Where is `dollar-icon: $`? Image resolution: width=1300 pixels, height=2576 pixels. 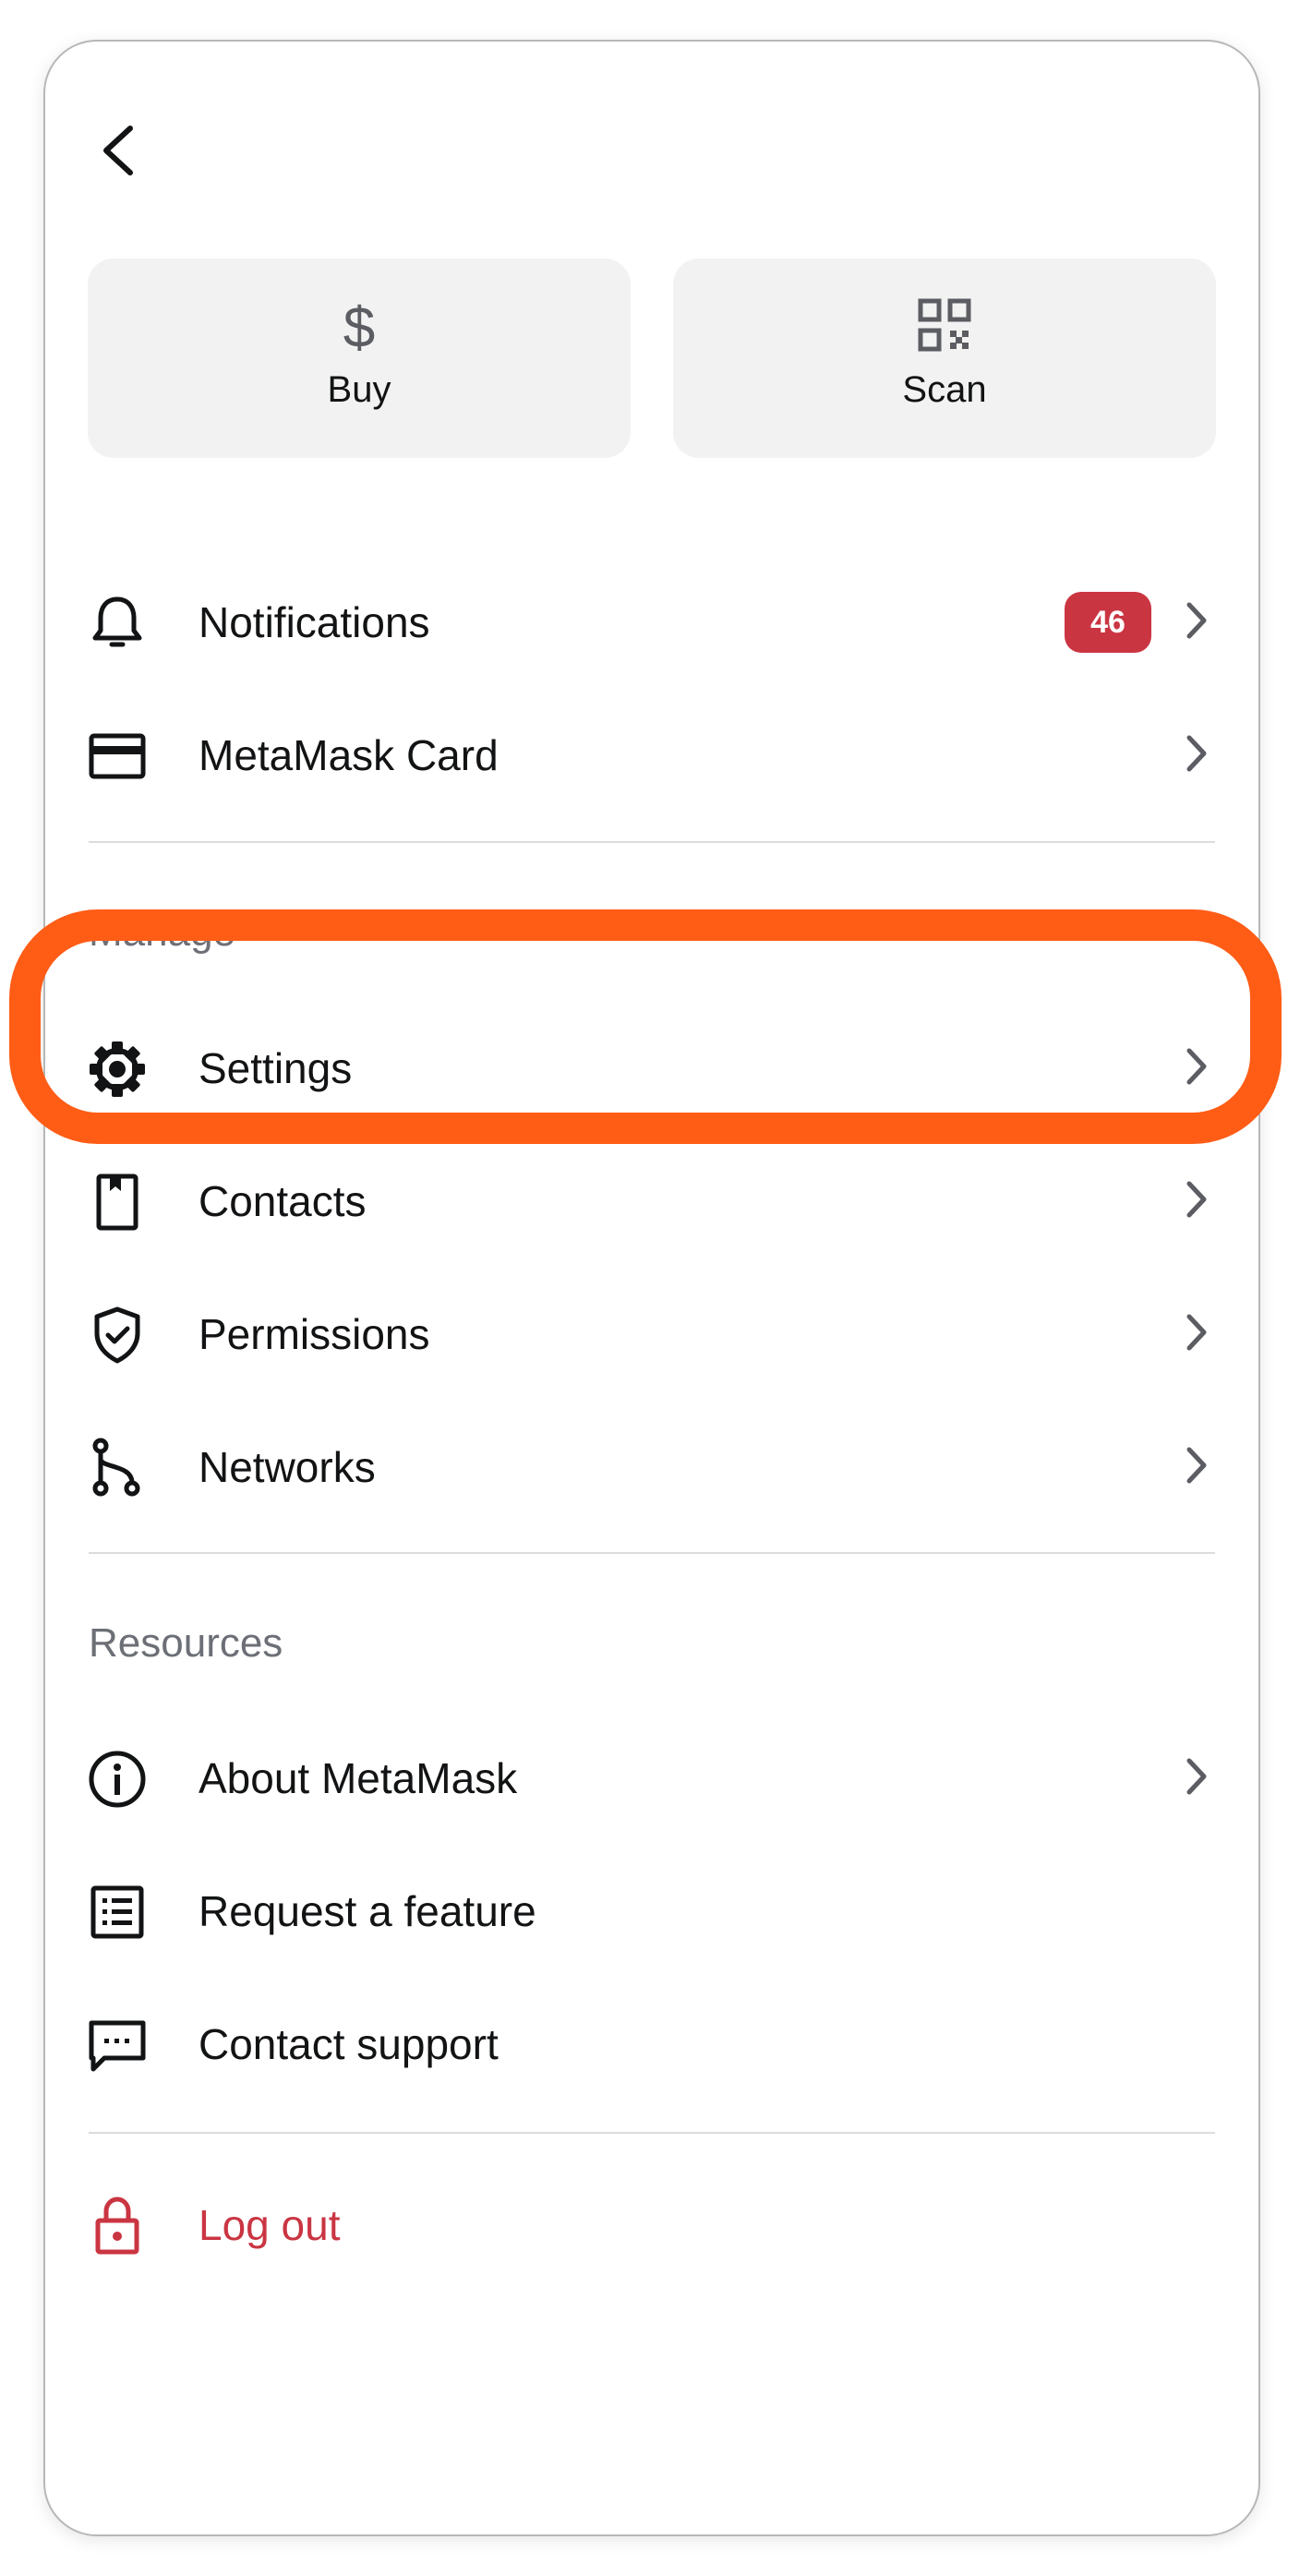
dollar-icon: $ is located at coordinates (359, 325).